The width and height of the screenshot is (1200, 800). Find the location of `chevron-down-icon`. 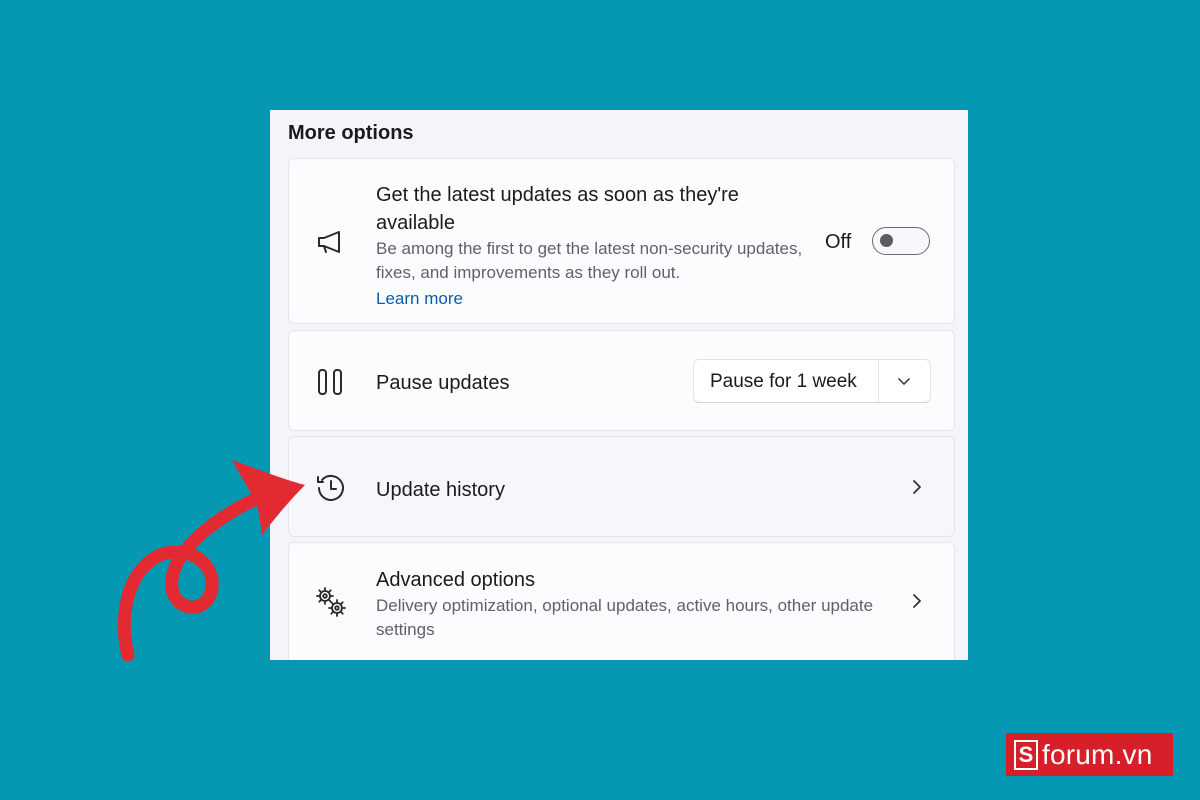

chevron-down-icon is located at coordinates (904, 381).